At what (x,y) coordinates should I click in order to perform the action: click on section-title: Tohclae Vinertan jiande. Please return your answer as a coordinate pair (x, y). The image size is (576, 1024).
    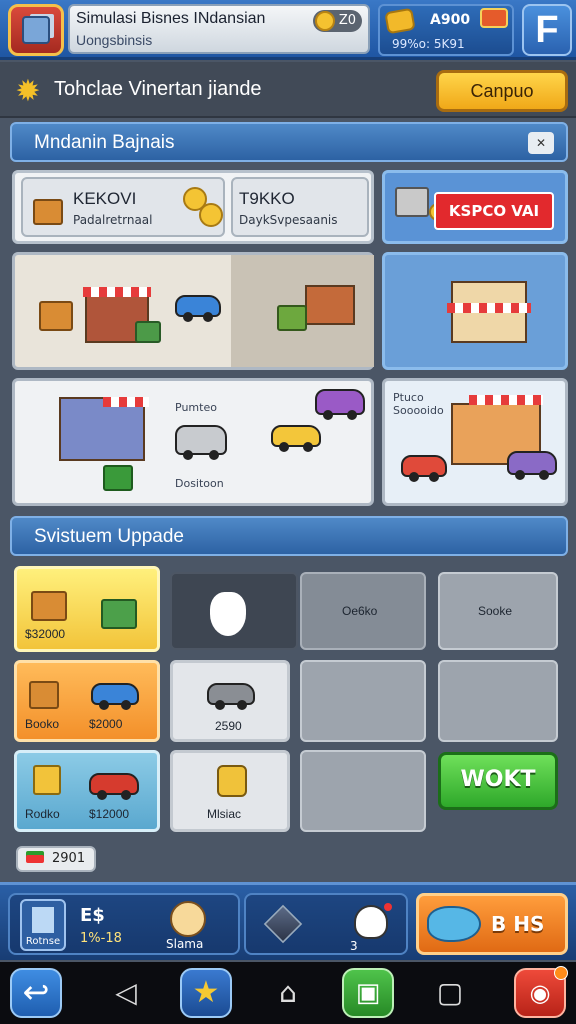
    Looking at the image, I should click on (158, 89).